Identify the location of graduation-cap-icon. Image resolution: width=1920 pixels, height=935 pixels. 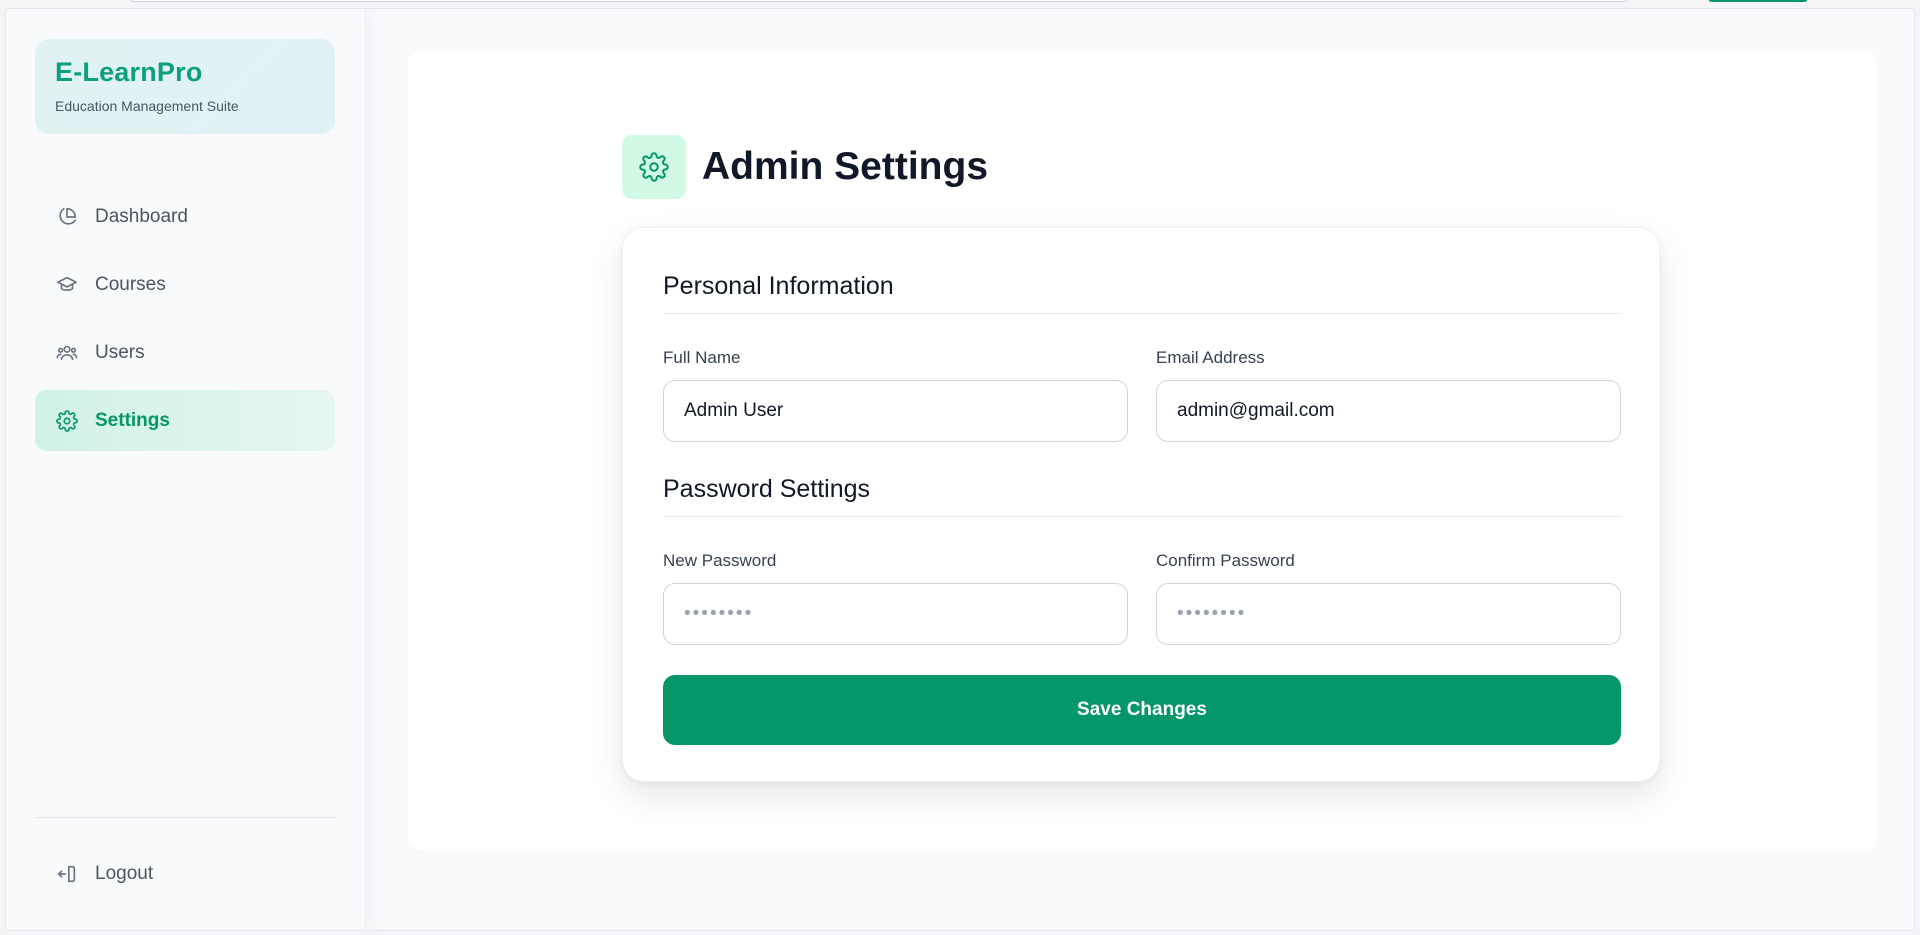
(67, 285).